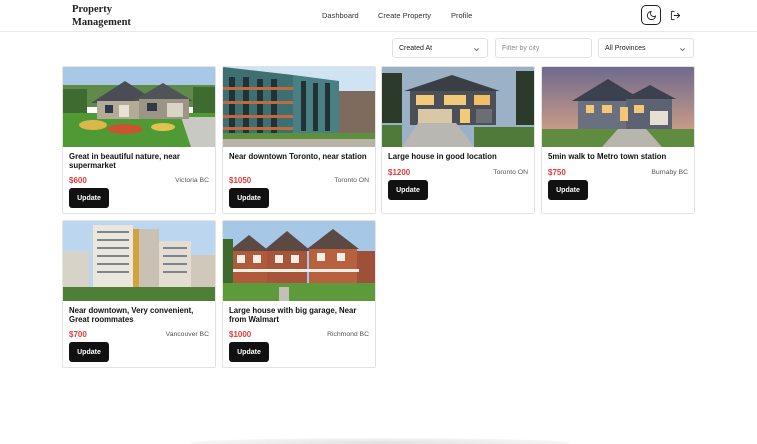 Image resolution: width=757 pixels, height=444 pixels. What do you see at coordinates (380, 441) in the screenshot?
I see `bottom-shadow` at bounding box center [380, 441].